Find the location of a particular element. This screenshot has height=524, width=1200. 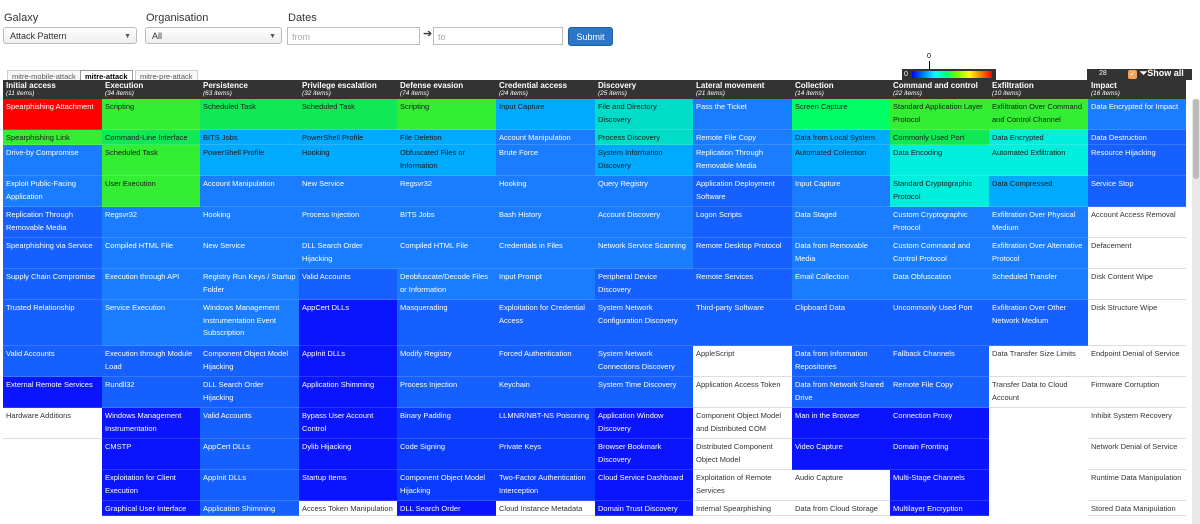

technique-cell: Automated Exfiltration is located at coordinates (1038, 160).